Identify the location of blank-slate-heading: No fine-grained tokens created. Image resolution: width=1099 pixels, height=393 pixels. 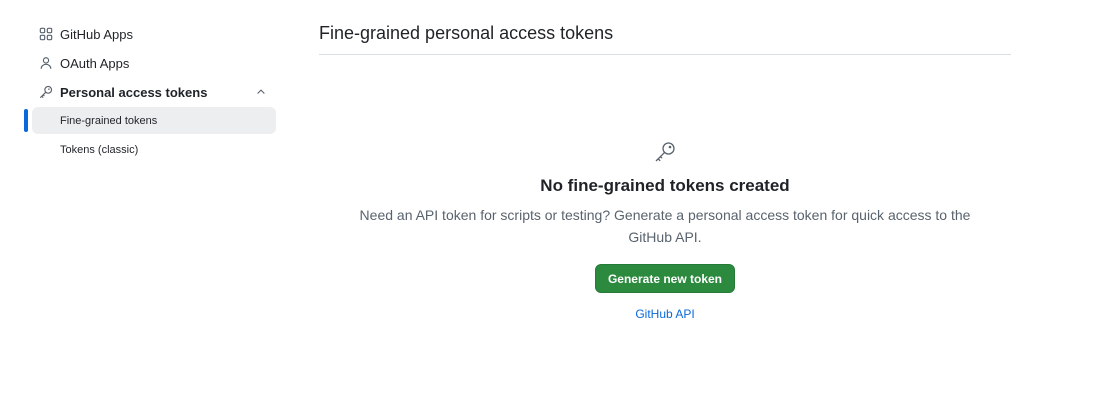
(665, 185).